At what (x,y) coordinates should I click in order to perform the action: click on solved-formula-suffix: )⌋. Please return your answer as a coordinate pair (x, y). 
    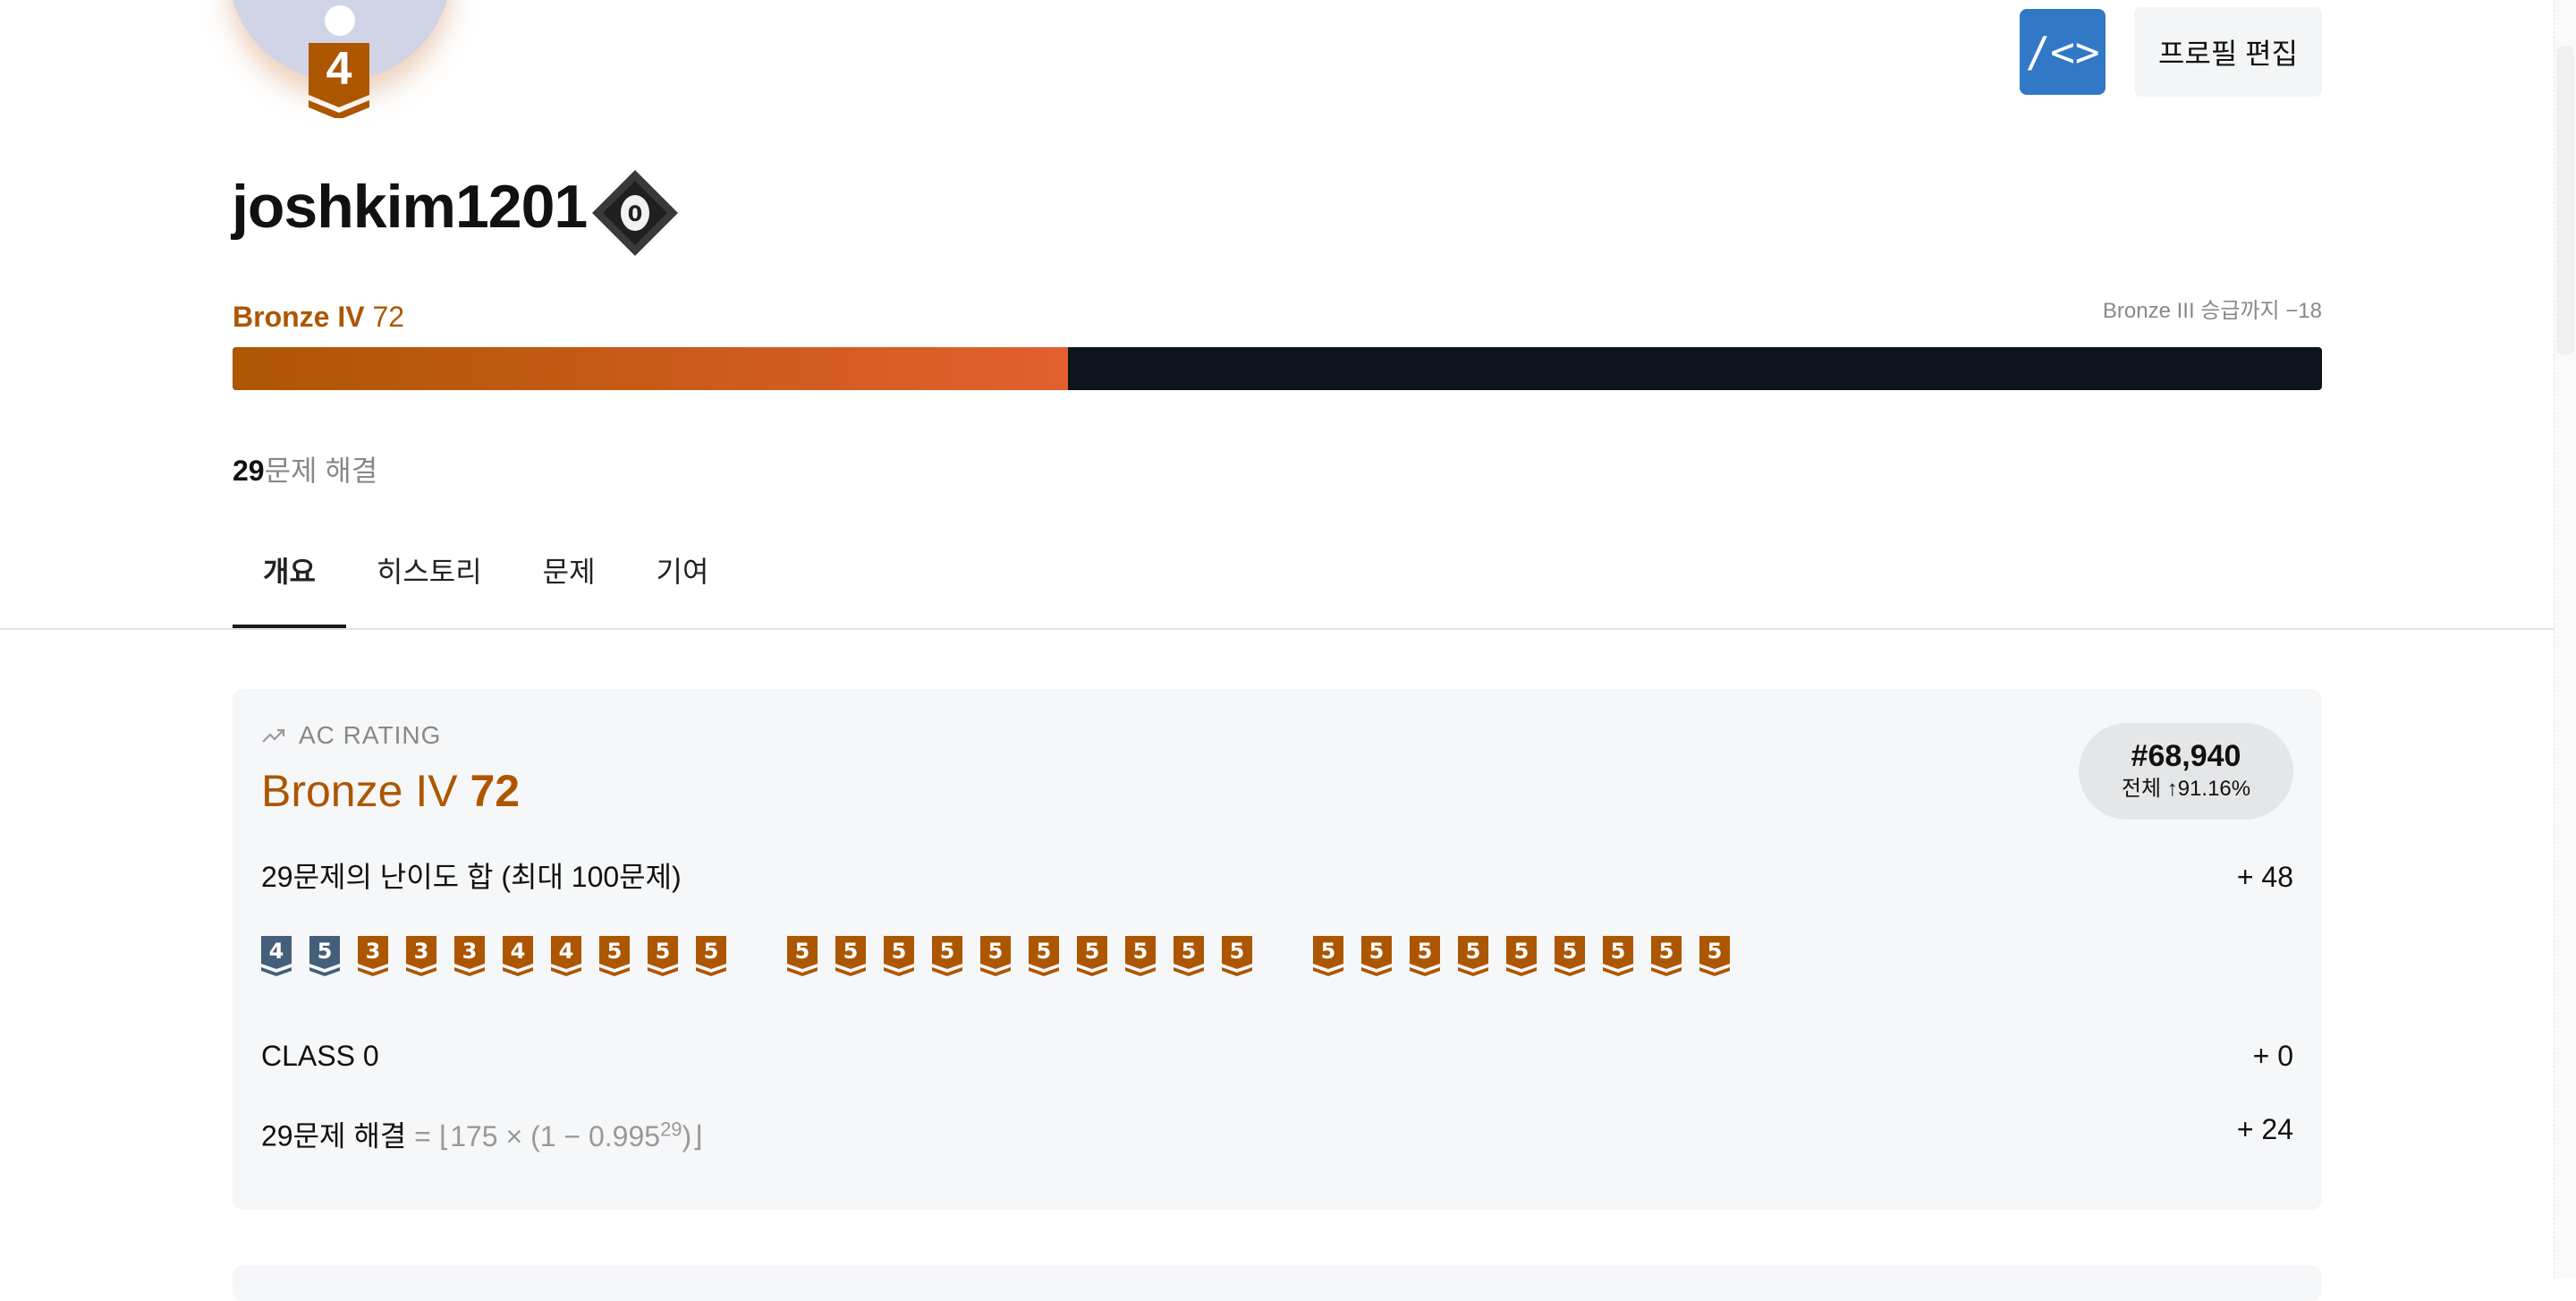
    Looking at the image, I should click on (692, 1135).